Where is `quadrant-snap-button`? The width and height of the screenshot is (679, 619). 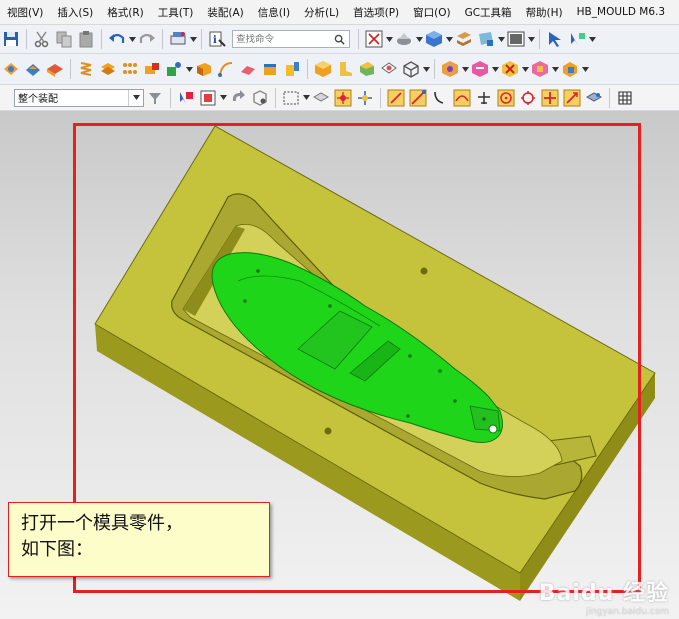 quadrant-snap-button is located at coordinates (528, 98).